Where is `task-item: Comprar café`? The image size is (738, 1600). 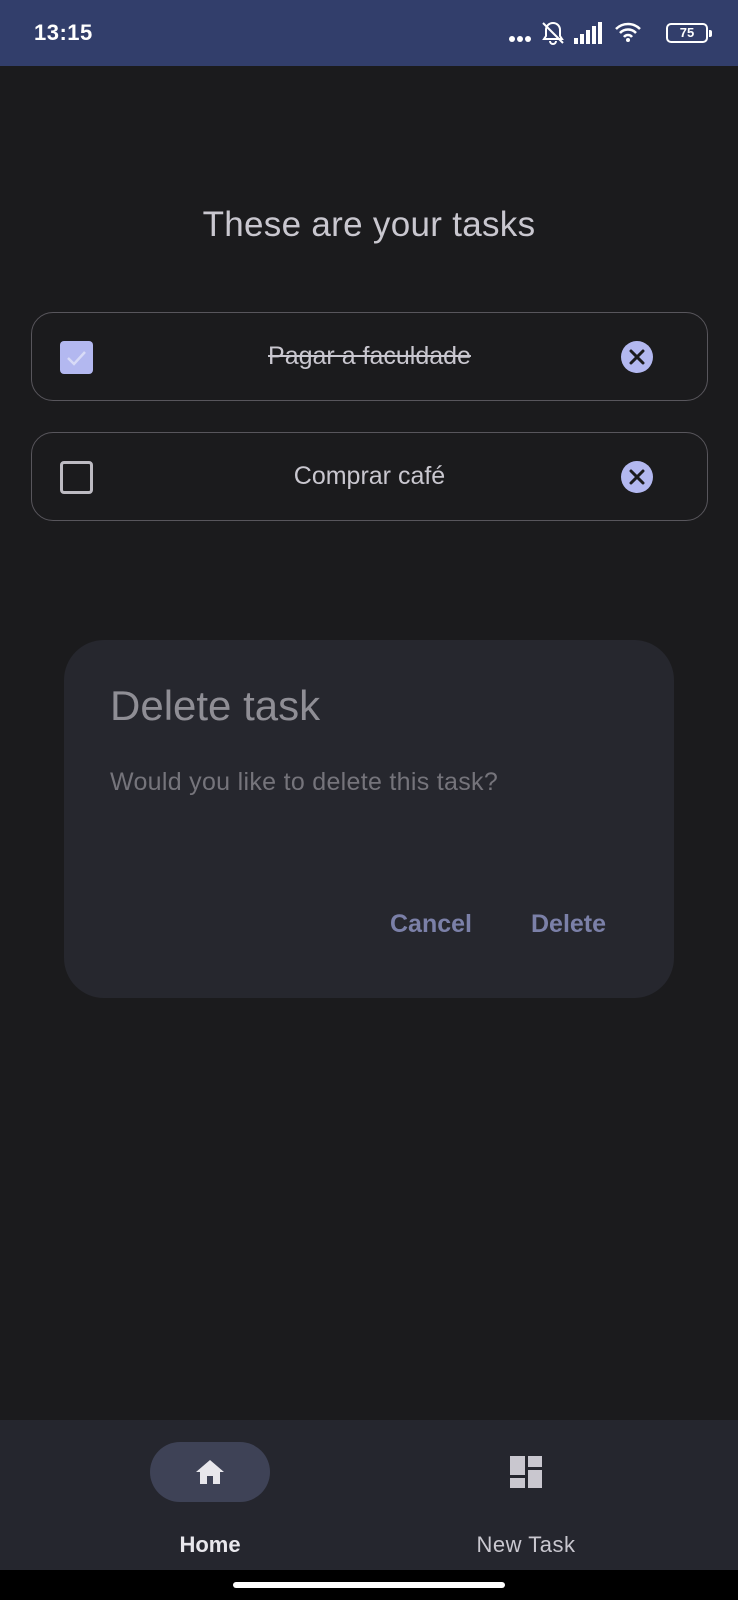
task-item: Comprar café is located at coordinates (369, 476).